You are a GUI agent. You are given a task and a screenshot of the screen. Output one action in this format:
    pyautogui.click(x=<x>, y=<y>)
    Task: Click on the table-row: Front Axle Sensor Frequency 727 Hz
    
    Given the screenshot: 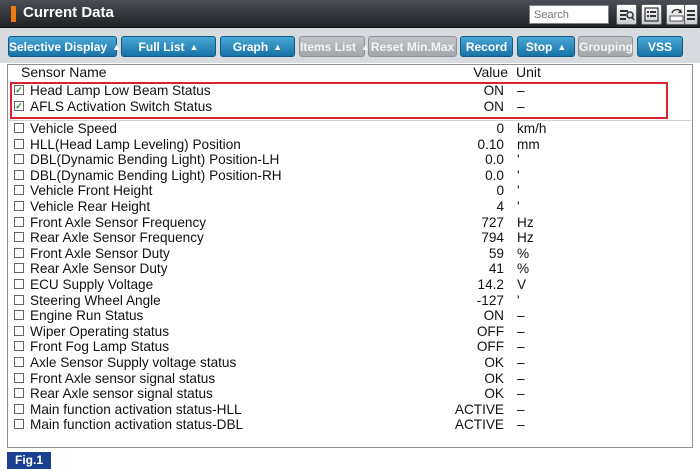 What is the action you would take?
    pyautogui.click(x=348, y=223)
    